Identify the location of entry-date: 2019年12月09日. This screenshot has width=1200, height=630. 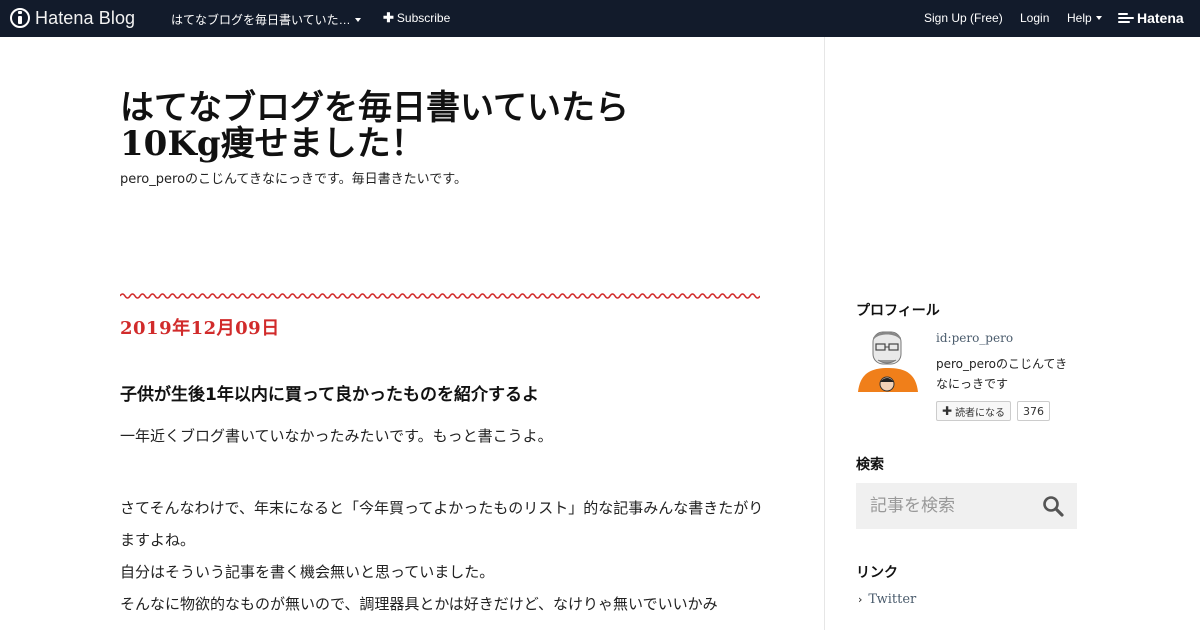
(200, 327).